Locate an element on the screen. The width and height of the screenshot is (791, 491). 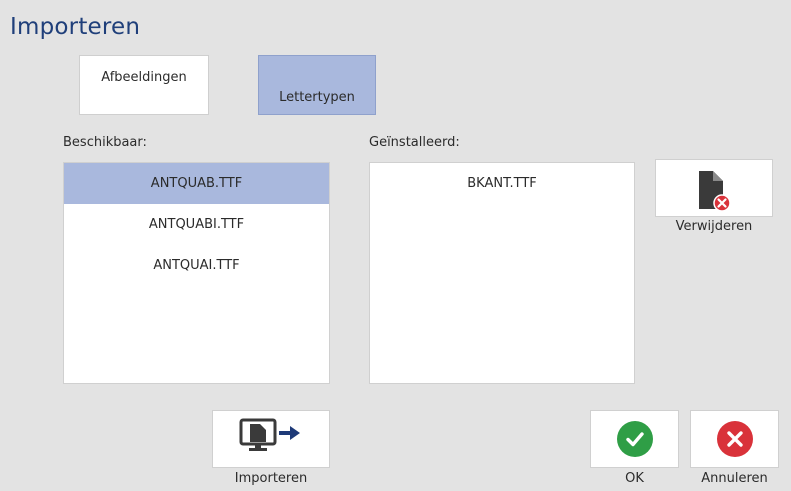
import-button-label: Importeren is located at coordinates (271, 478).